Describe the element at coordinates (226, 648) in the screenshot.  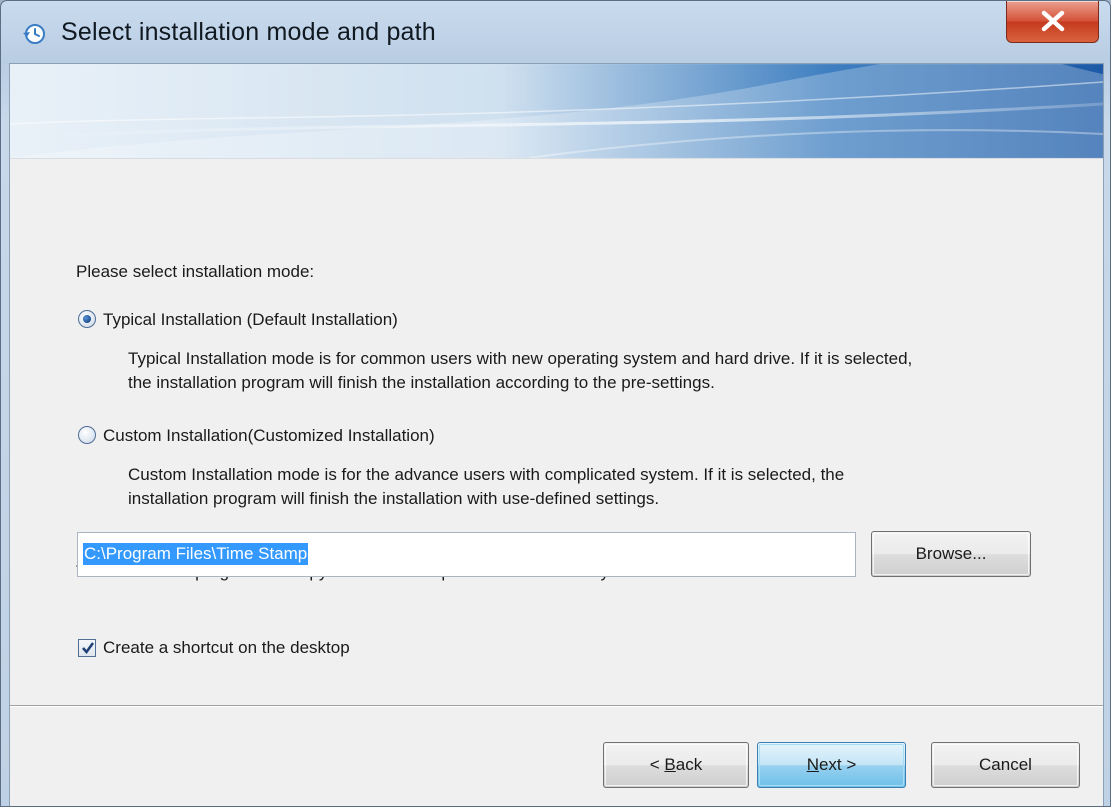
I see `desktop-shortcut-label: Create a shortcut on the desktop` at that location.